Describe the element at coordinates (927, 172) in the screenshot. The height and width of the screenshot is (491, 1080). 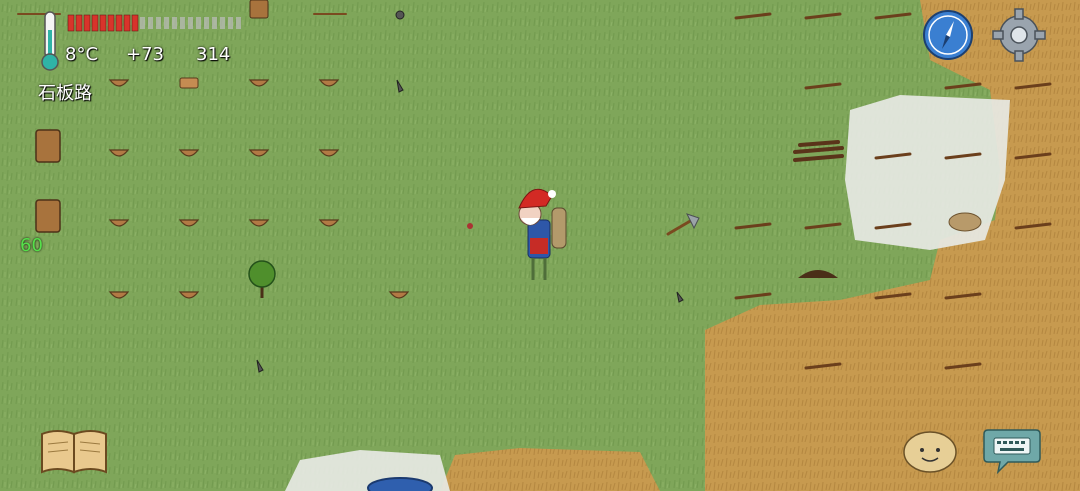
I see `snow-patch` at that location.